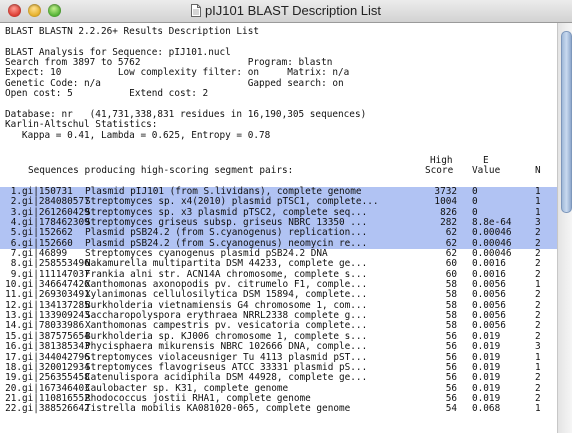 This screenshot has height=433, width=572. I want to click on row-gi: gi|388526642, so click(56, 409).